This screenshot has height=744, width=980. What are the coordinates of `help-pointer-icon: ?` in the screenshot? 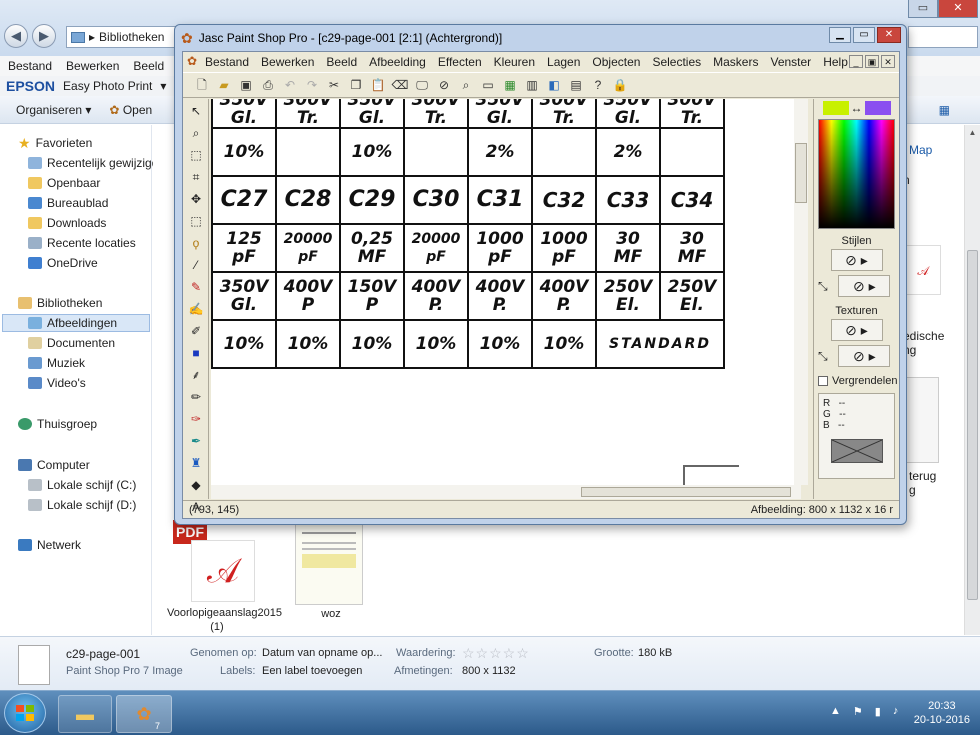 It's located at (598, 85).